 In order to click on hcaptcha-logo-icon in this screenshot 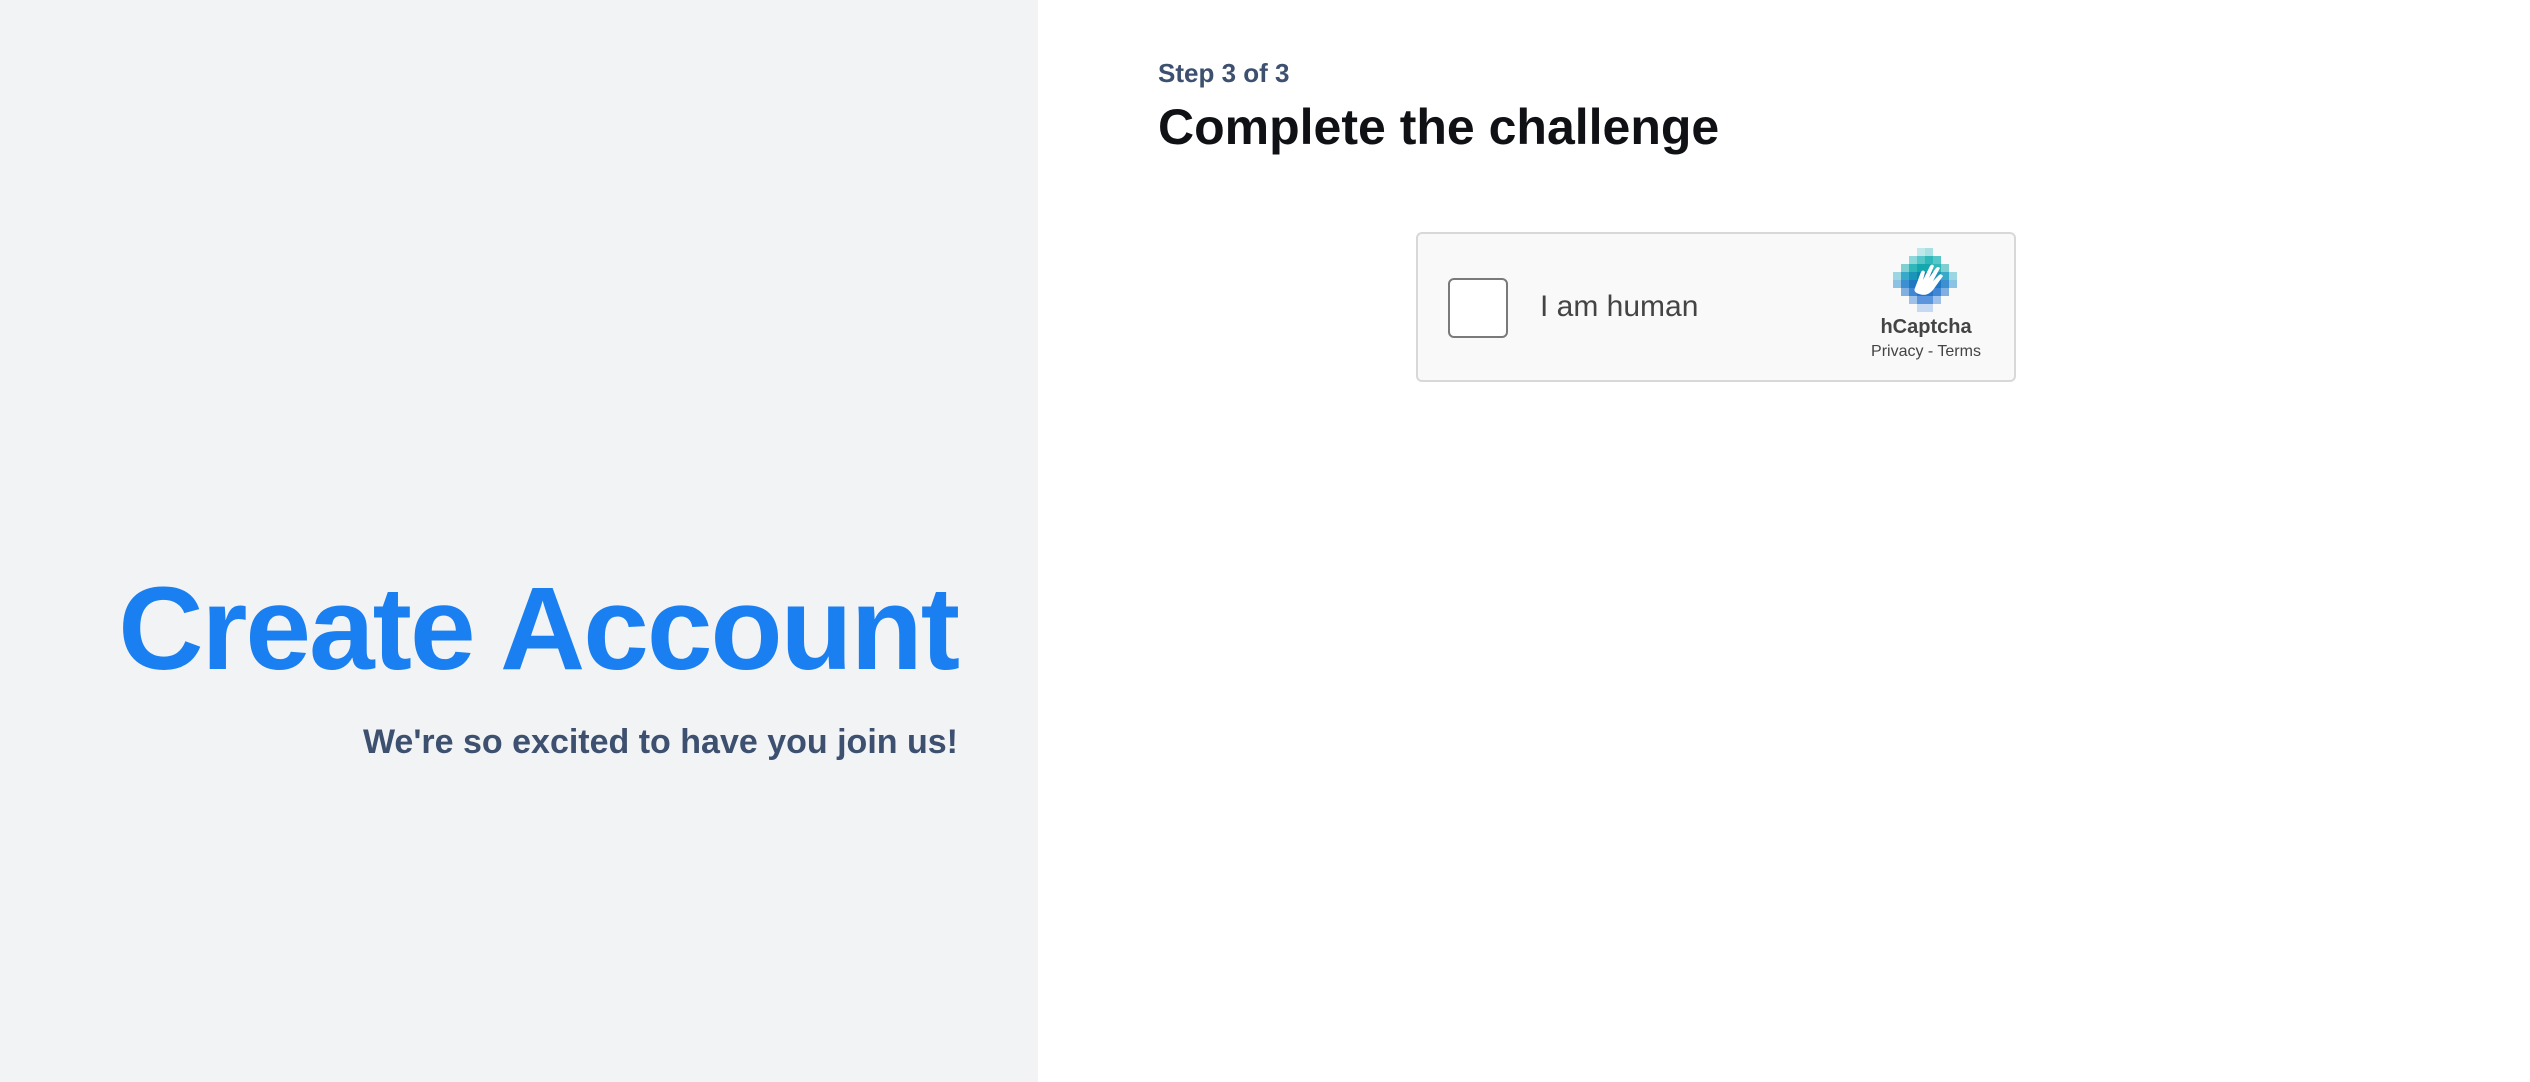, I will do `click(1925, 280)`.